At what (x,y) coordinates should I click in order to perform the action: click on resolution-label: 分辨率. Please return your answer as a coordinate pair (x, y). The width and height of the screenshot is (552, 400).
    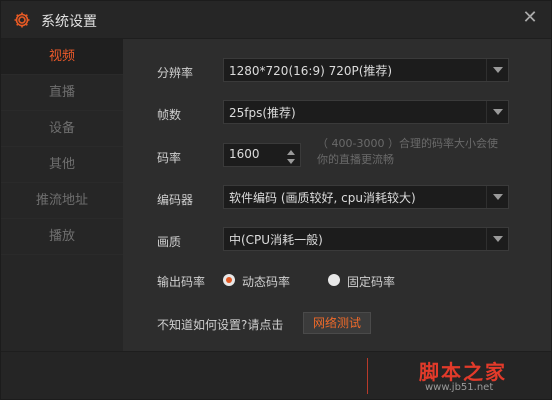
    Looking at the image, I should click on (175, 73).